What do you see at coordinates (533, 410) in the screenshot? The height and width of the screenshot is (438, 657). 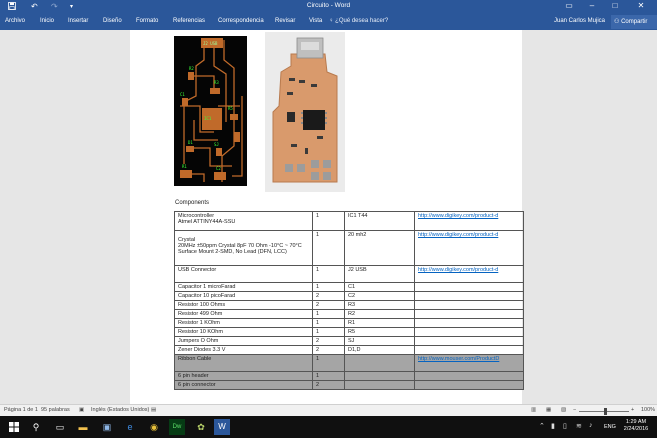 I see `read-mode-icon: ▥` at bounding box center [533, 410].